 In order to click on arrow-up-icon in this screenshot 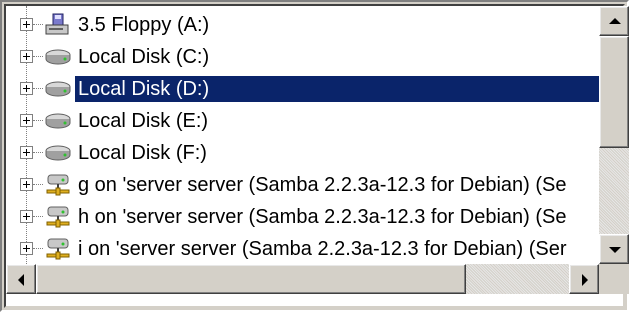, I will do `click(615, 21)`.